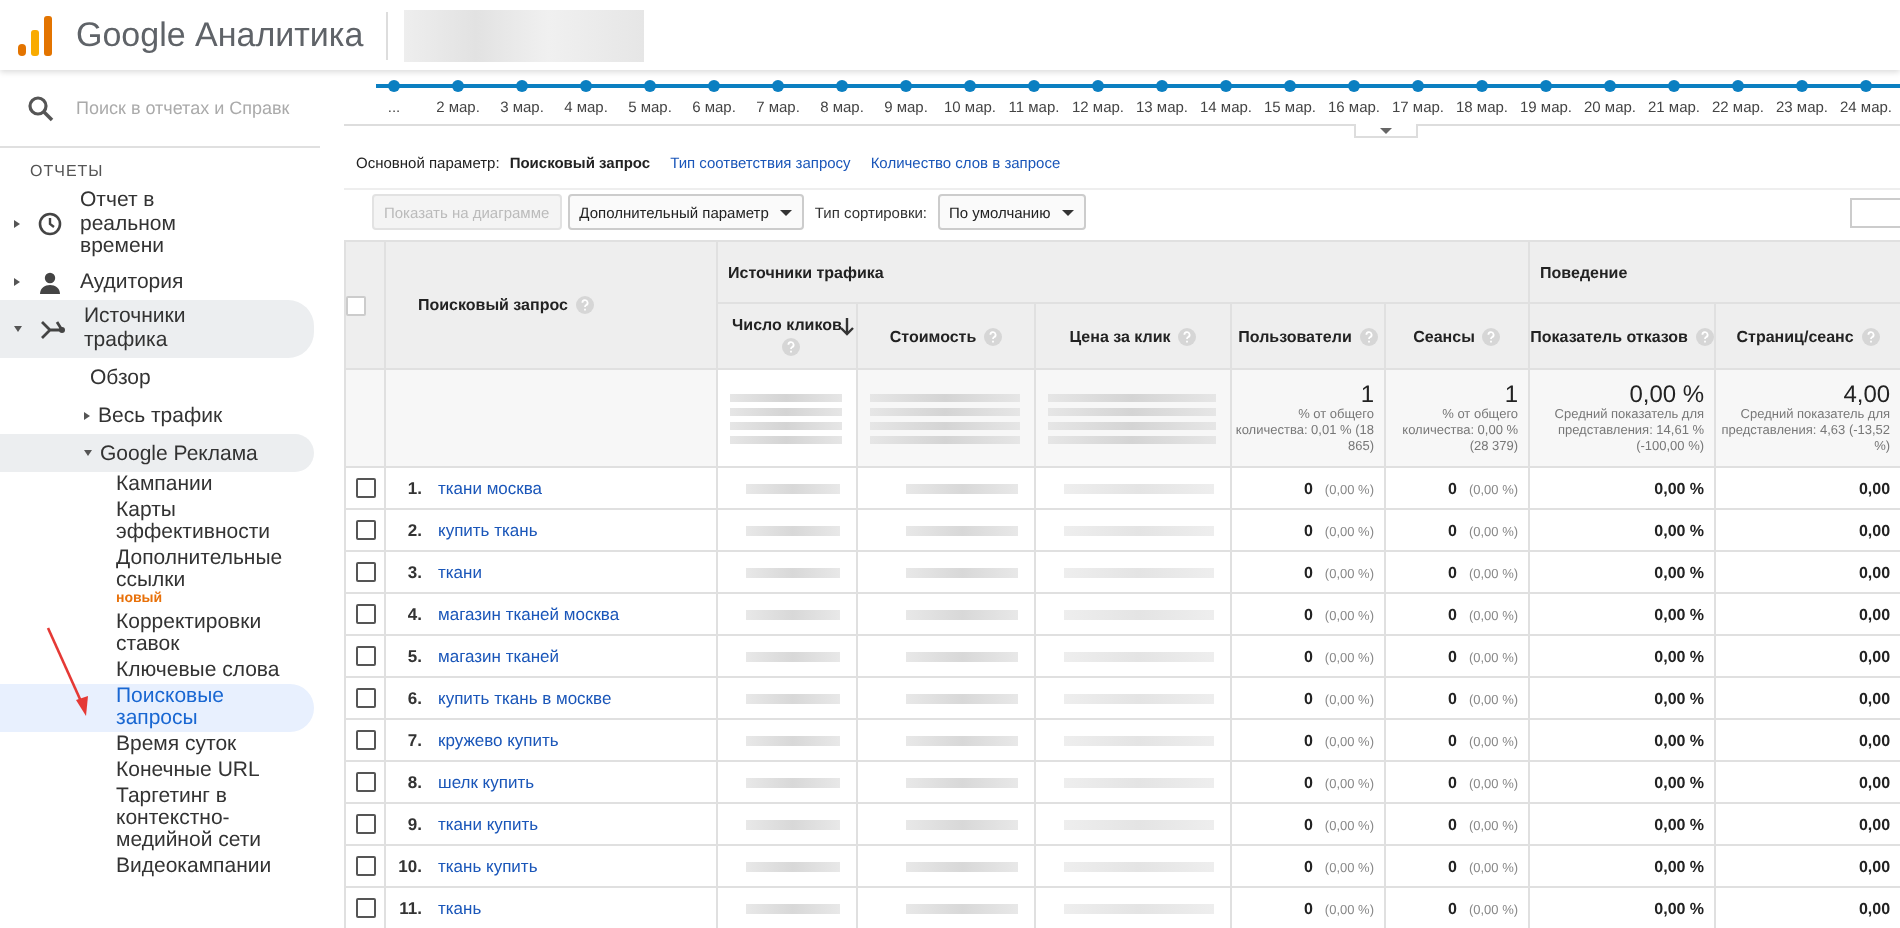 This screenshot has width=1900, height=928. I want to click on column-header: Пользователи, so click(1295, 336).